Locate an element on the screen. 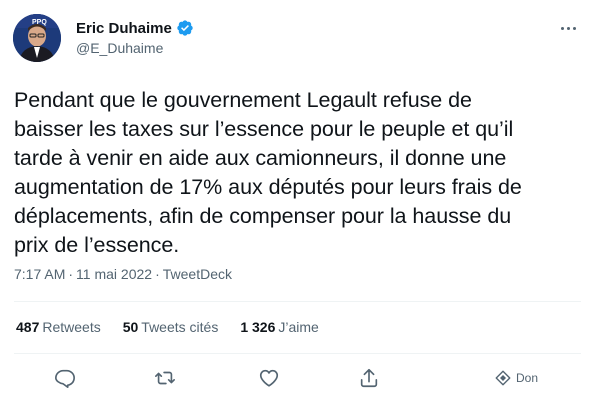 The width and height of the screenshot is (595, 408). likes-label: J’aime is located at coordinates (298, 327).